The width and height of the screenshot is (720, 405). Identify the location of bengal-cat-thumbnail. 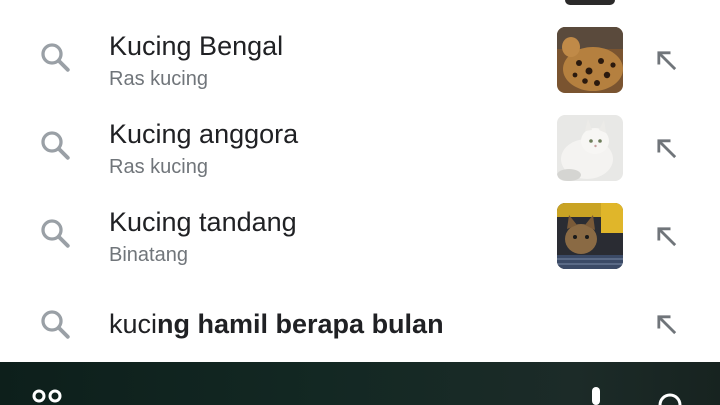
(590, 60).